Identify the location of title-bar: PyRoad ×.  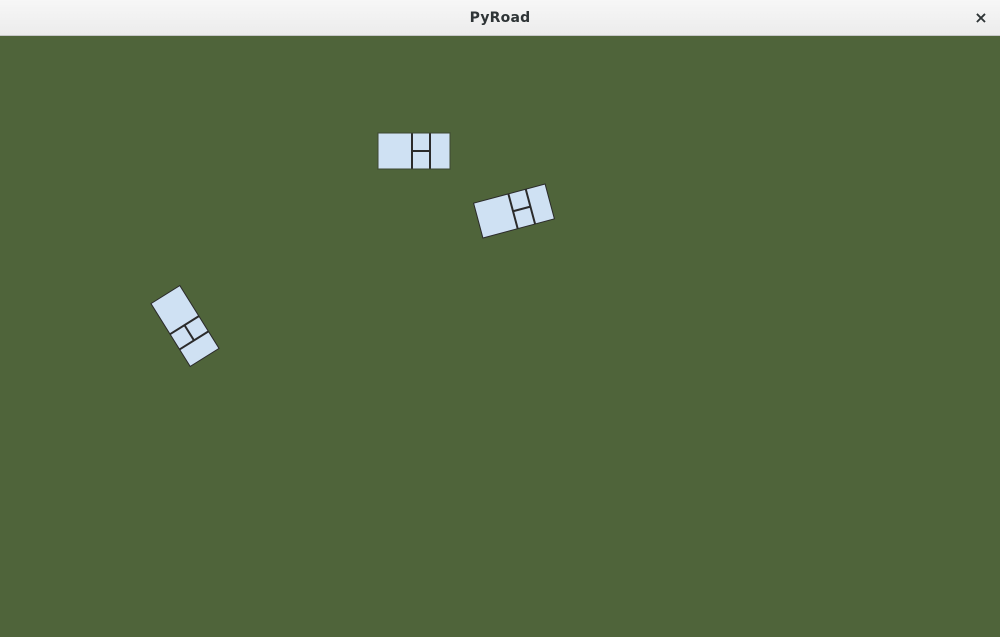
(500, 18).